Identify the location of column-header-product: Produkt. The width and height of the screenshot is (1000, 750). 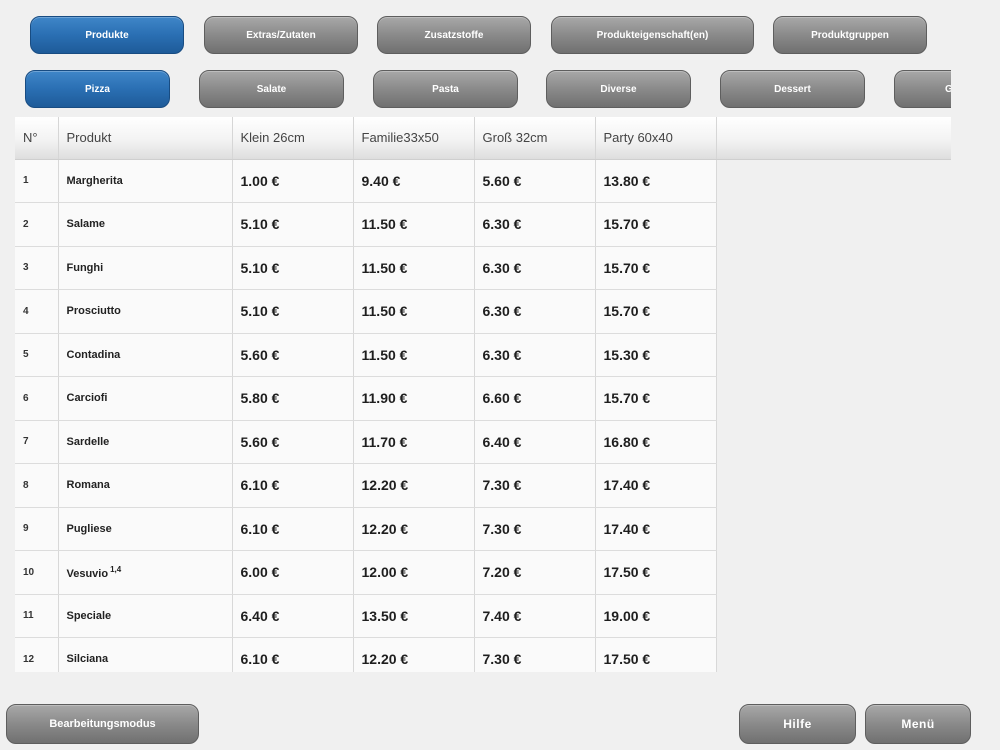
(145, 138).